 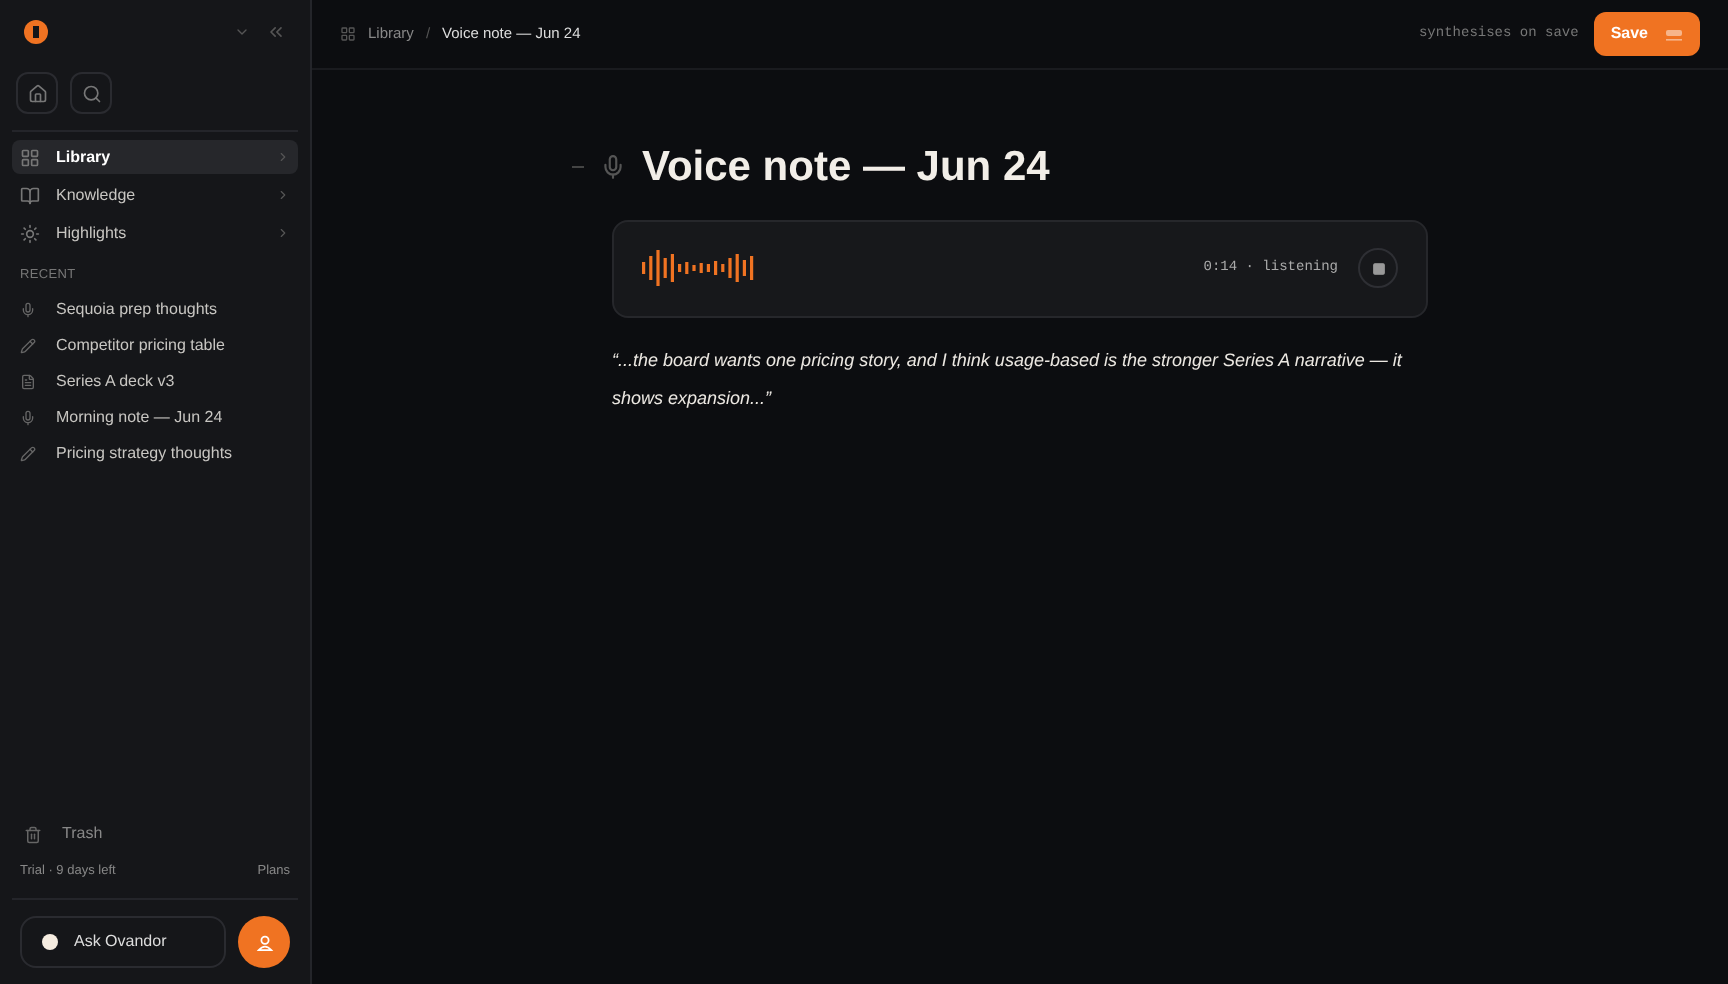 I want to click on transcript-text: “...the board wants one pricing story, and I think usage-based is the stronger Series A narrative — it shows expansion...”, so click(x=1008, y=379).